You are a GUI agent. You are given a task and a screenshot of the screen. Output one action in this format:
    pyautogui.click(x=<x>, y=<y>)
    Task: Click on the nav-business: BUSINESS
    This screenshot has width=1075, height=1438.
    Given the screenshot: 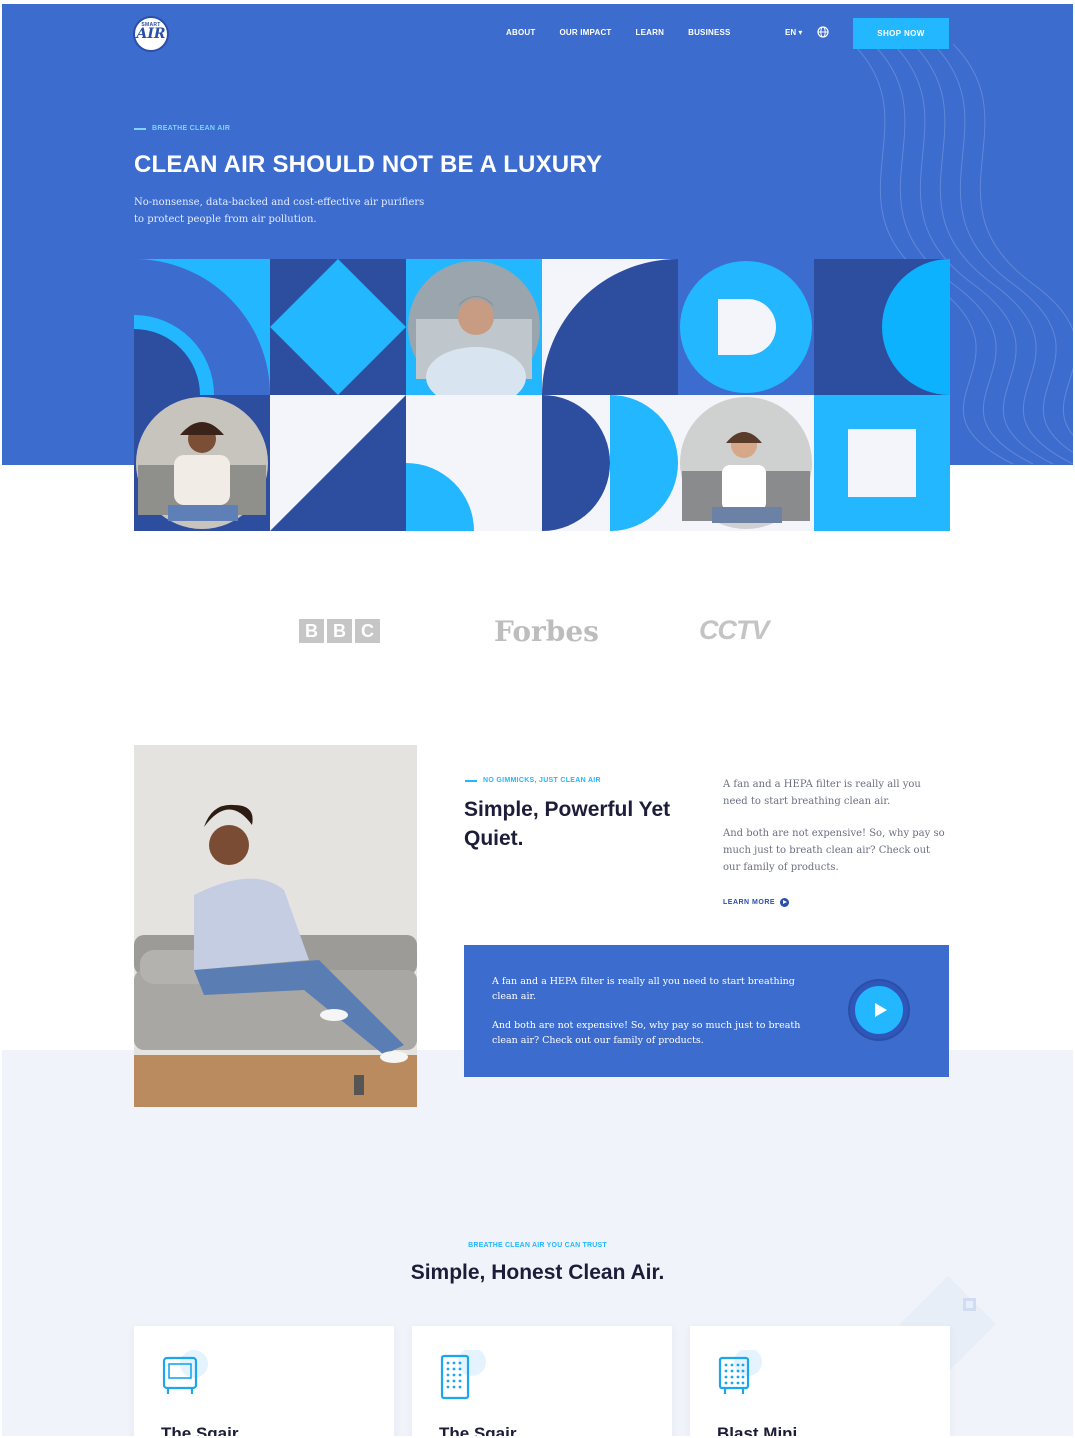 What is the action you would take?
    pyautogui.click(x=709, y=32)
    